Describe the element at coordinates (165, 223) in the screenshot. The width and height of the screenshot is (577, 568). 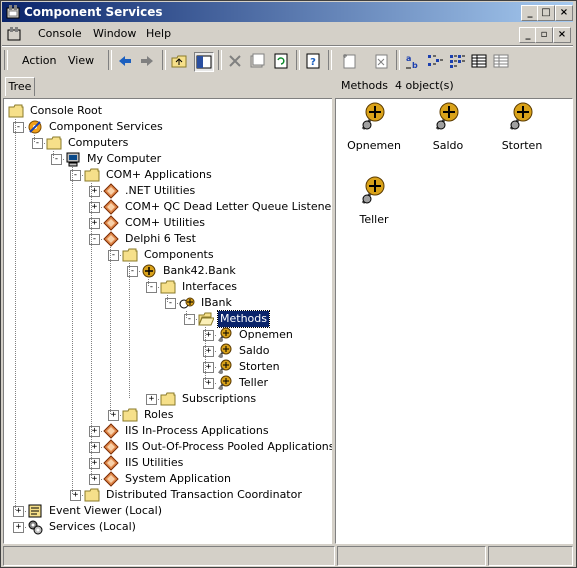
I see `tree-node-label: COM+ Utilities` at that location.